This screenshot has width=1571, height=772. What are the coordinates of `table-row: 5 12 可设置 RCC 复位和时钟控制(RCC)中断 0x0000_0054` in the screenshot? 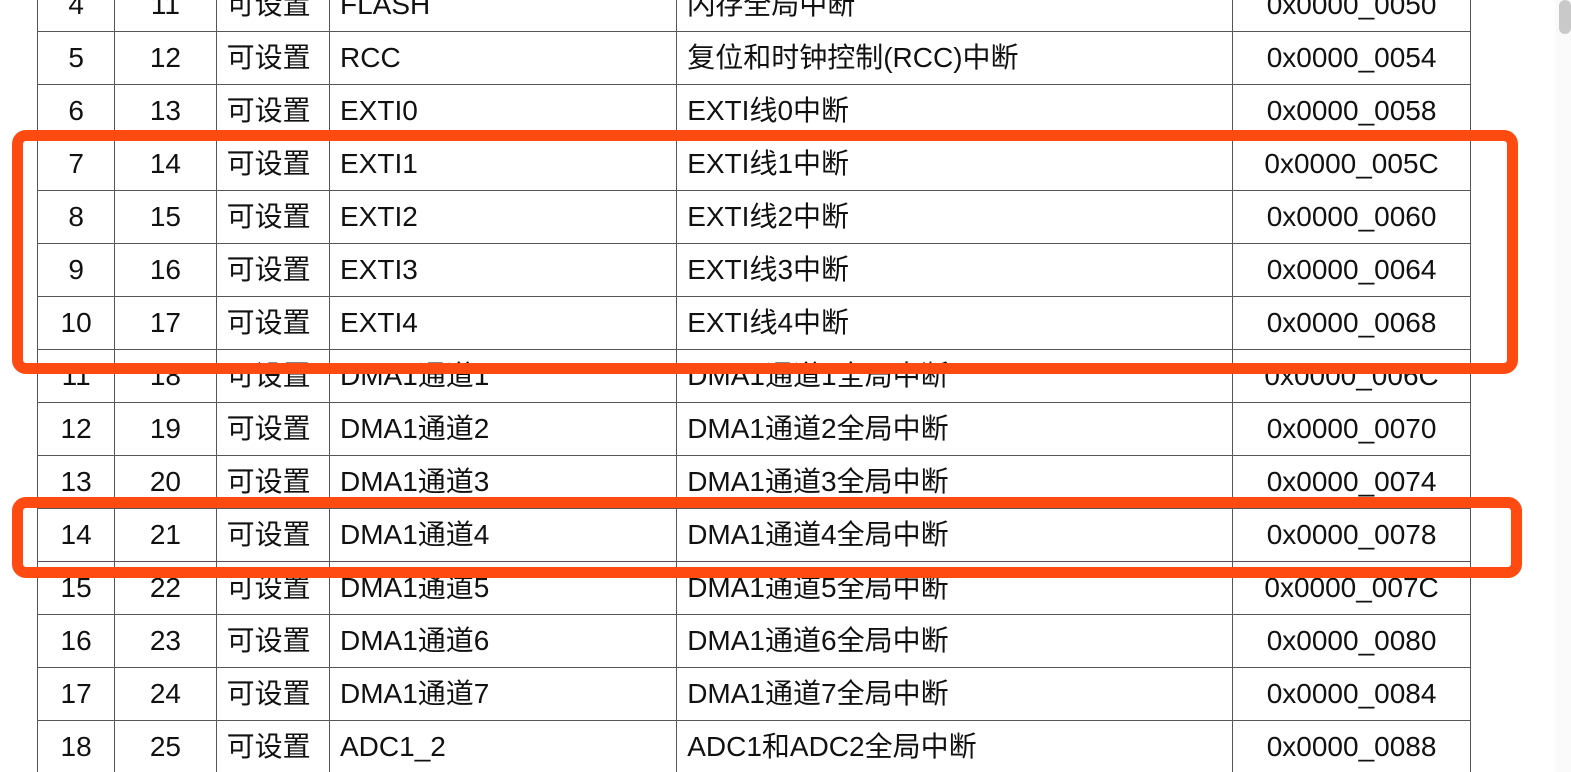 It's located at (753, 58).